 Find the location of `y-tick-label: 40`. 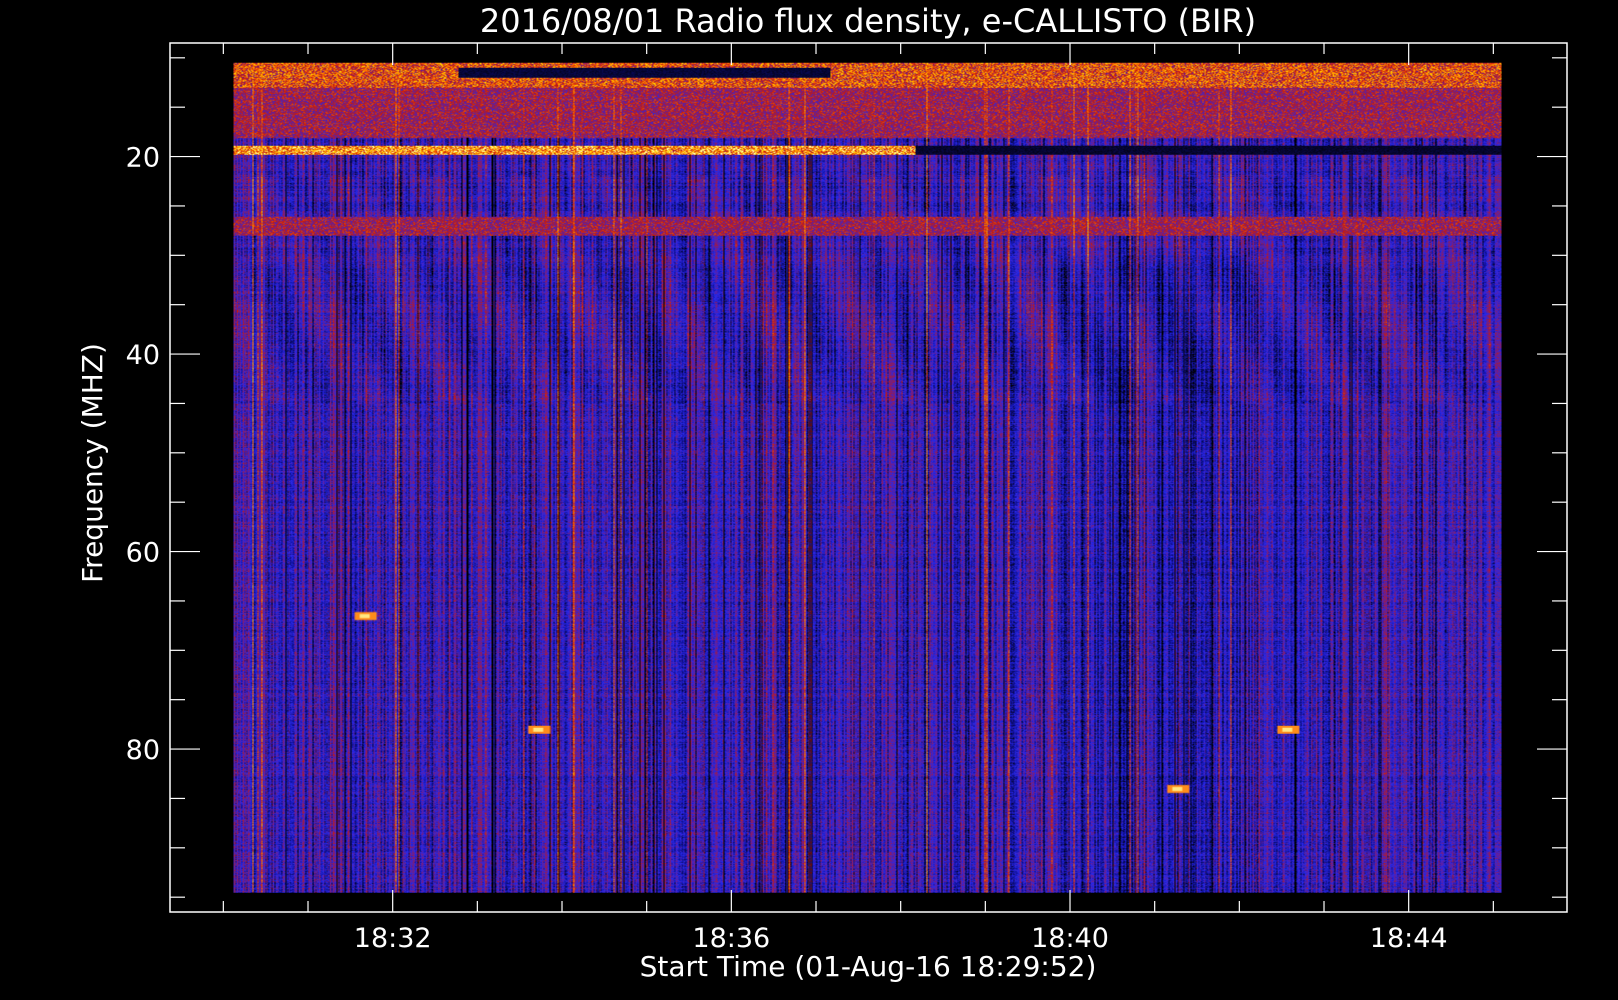

y-tick-label: 40 is located at coordinates (143, 355).